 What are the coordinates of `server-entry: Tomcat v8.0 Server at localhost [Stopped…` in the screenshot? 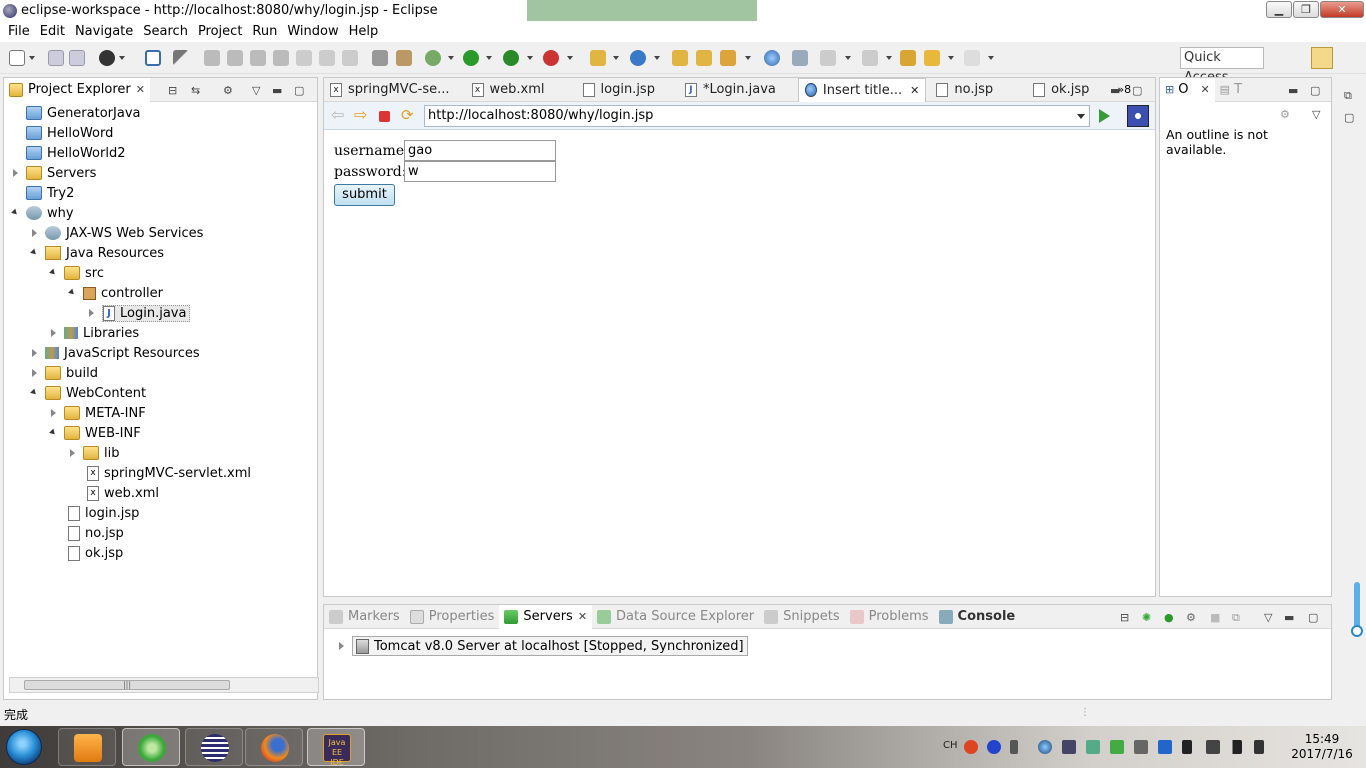 It's located at (542, 646).